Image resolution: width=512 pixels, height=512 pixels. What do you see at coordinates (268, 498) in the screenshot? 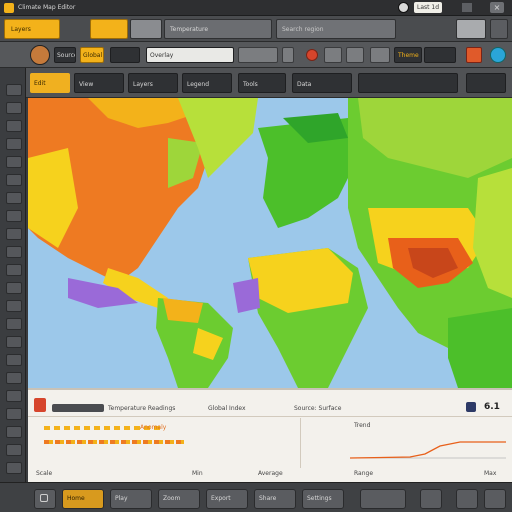
I see `footer-label-share: Share` at bounding box center [268, 498].